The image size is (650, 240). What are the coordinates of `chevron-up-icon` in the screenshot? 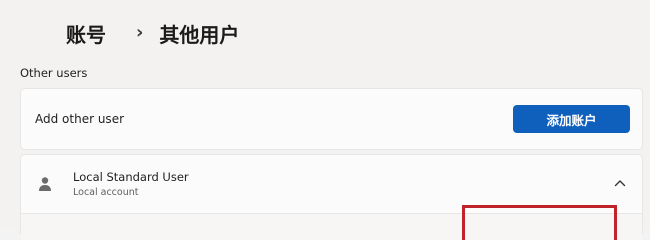 It's located at (620, 183).